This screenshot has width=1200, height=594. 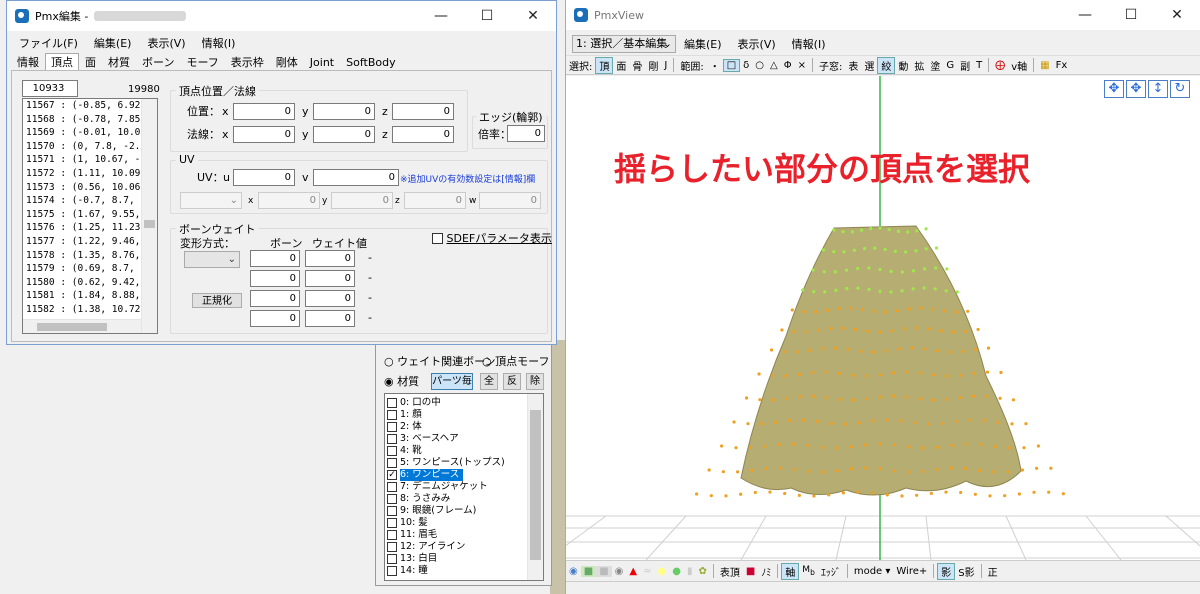 What do you see at coordinates (275, 298) in the screenshot?
I see `bone-input-3: 0` at bounding box center [275, 298].